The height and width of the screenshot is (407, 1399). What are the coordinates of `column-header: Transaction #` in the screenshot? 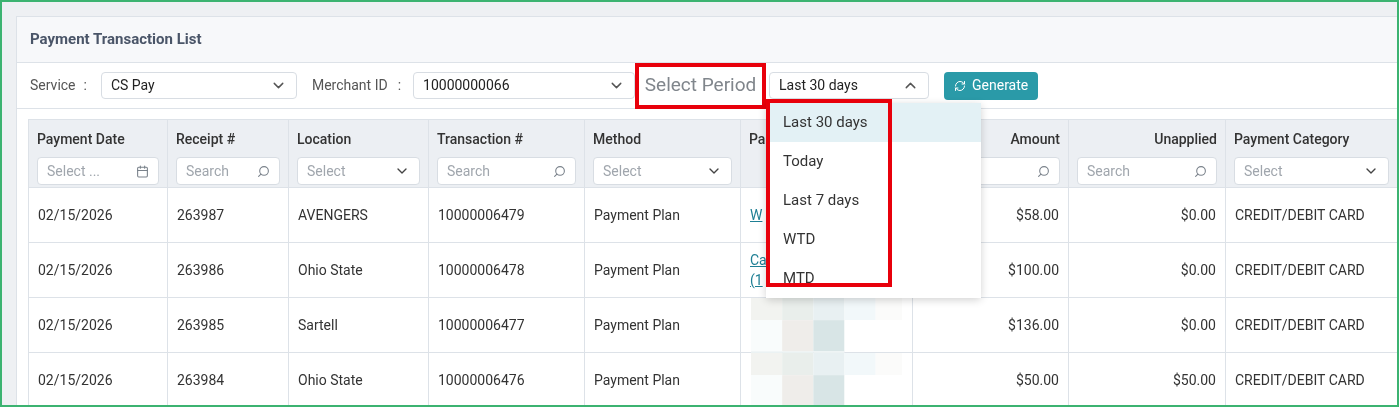 It's located at (481, 139).